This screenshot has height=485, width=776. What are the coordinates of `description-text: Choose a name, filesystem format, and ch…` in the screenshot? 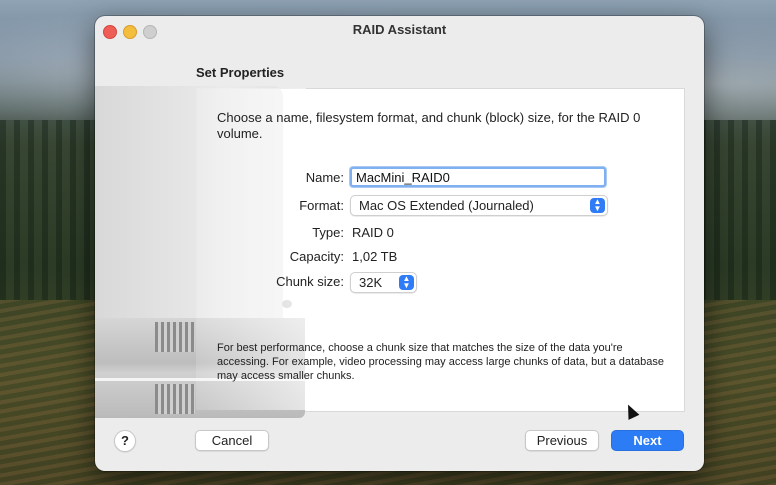 It's located at (429, 125).